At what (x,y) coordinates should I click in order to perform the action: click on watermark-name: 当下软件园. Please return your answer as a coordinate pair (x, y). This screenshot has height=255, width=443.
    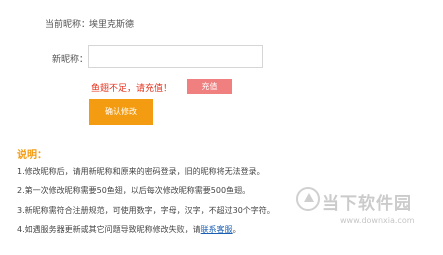
    Looking at the image, I should click on (367, 204).